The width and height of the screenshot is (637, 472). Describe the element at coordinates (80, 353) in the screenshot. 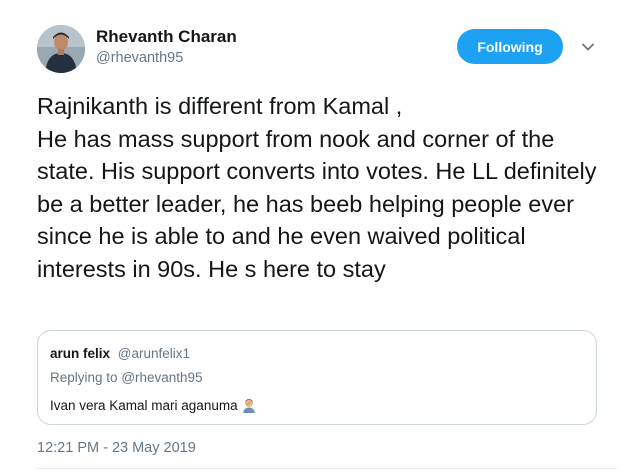

I see `quoted-author-name: arun felix` at that location.